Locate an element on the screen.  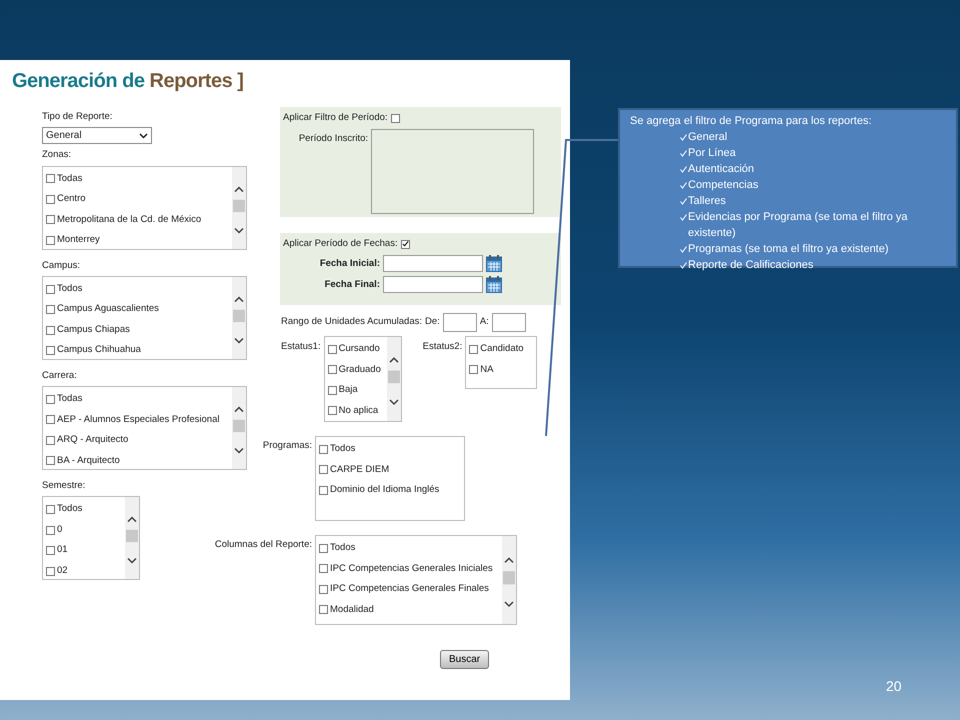
option-label: NA is located at coordinates (487, 369).